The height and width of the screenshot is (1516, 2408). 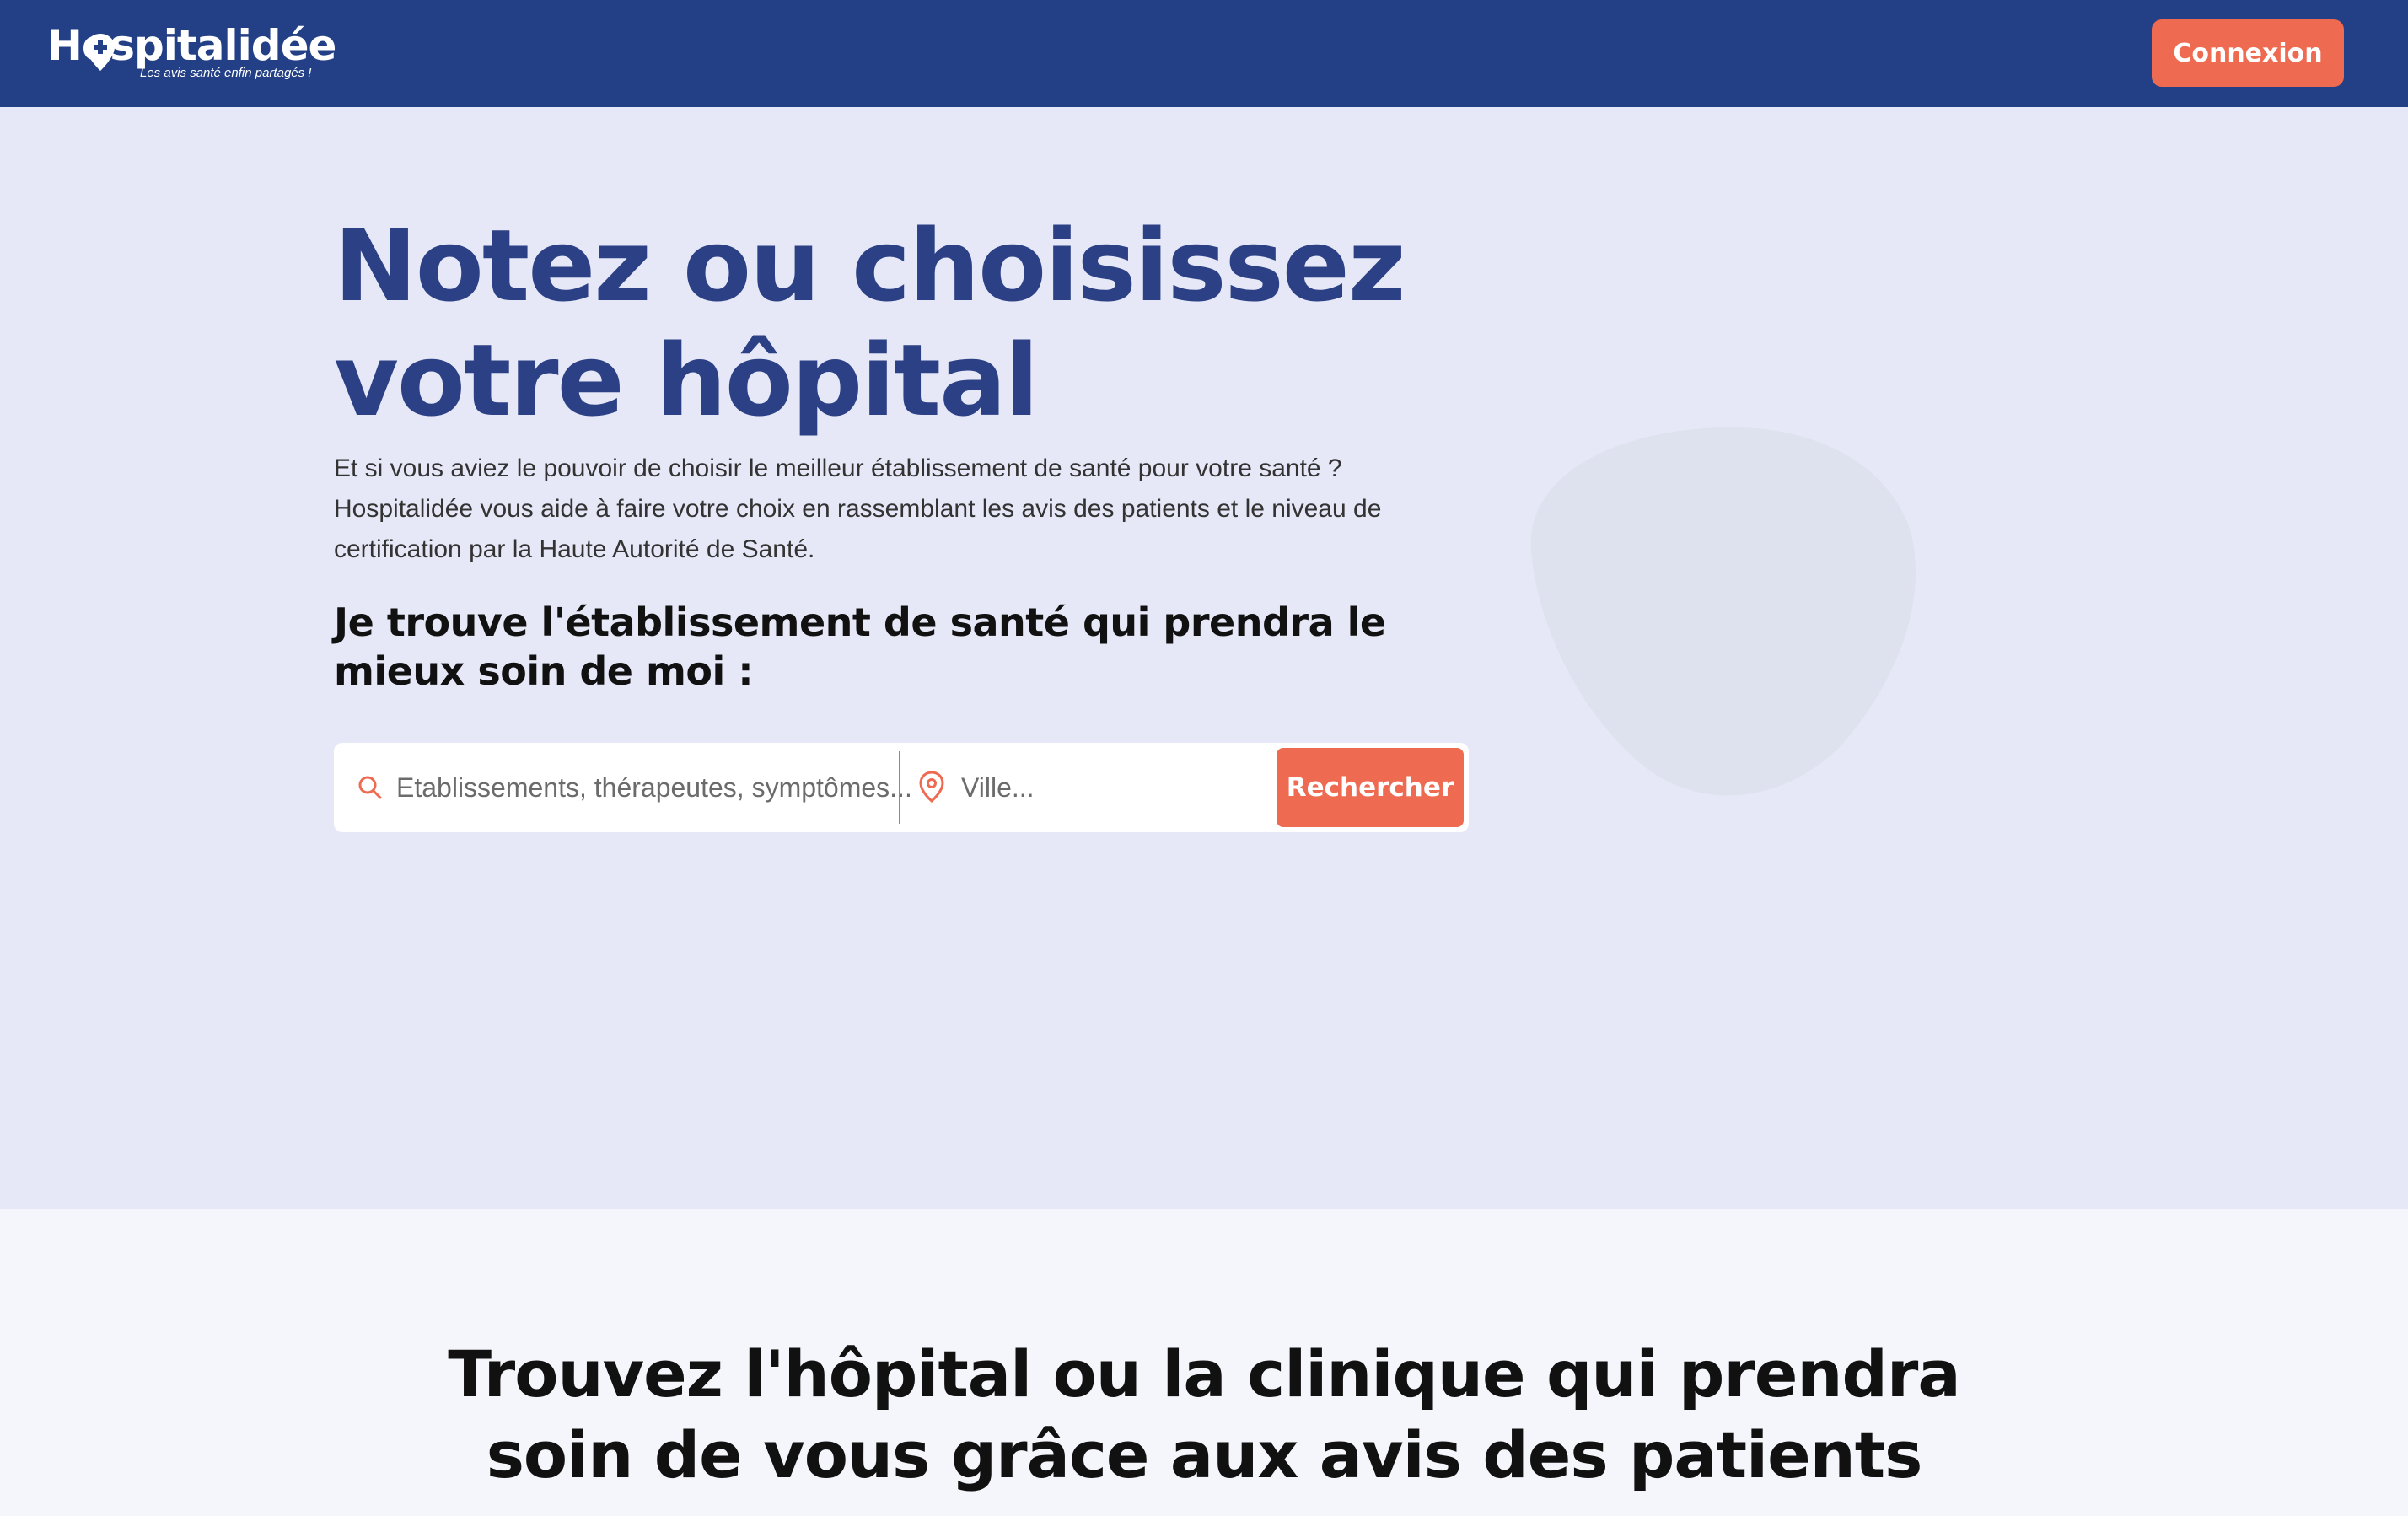 What do you see at coordinates (1723, 611) in the screenshot?
I see `decorative-blob` at bounding box center [1723, 611].